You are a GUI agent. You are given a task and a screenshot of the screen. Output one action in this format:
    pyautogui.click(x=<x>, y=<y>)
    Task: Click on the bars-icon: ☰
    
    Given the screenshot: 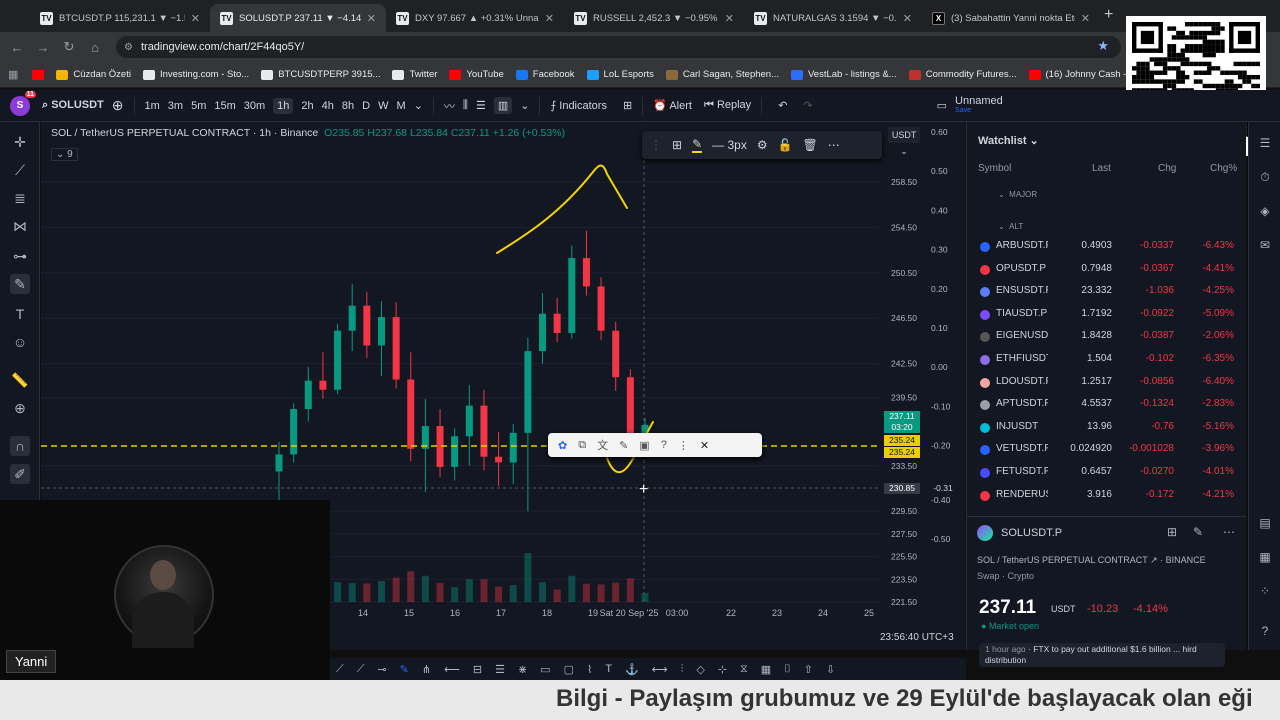 What is the action you would take?
    pyautogui.click(x=481, y=105)
    